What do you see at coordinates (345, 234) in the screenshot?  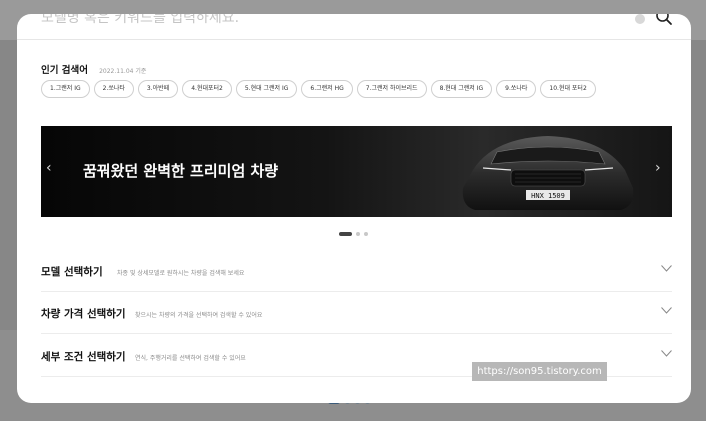 I see `pager-dot-active` at bounding box center [345, 234].